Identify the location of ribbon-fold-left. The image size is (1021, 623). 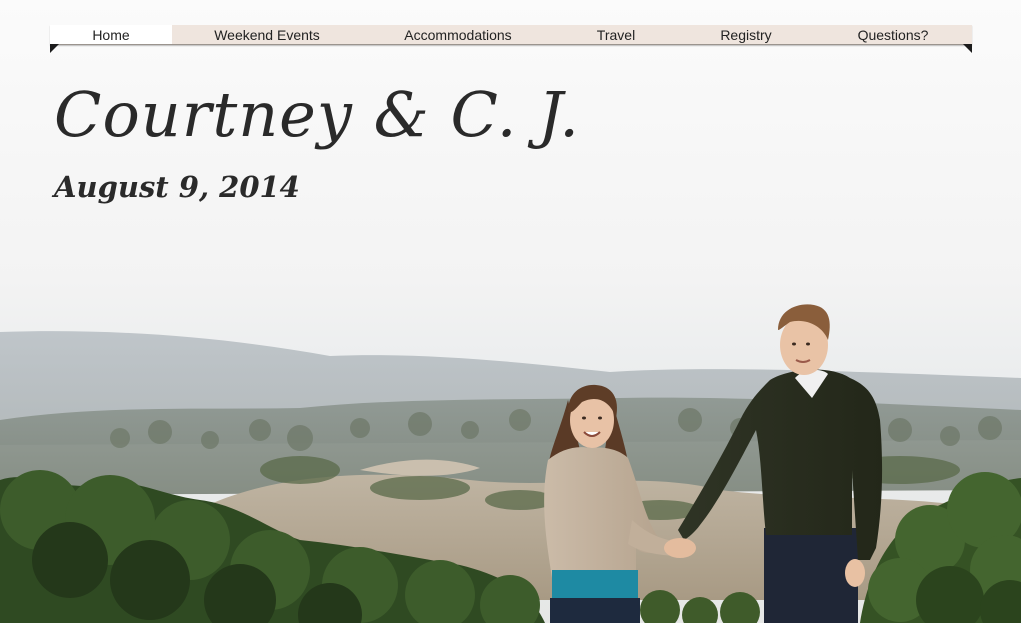
(54, 48).